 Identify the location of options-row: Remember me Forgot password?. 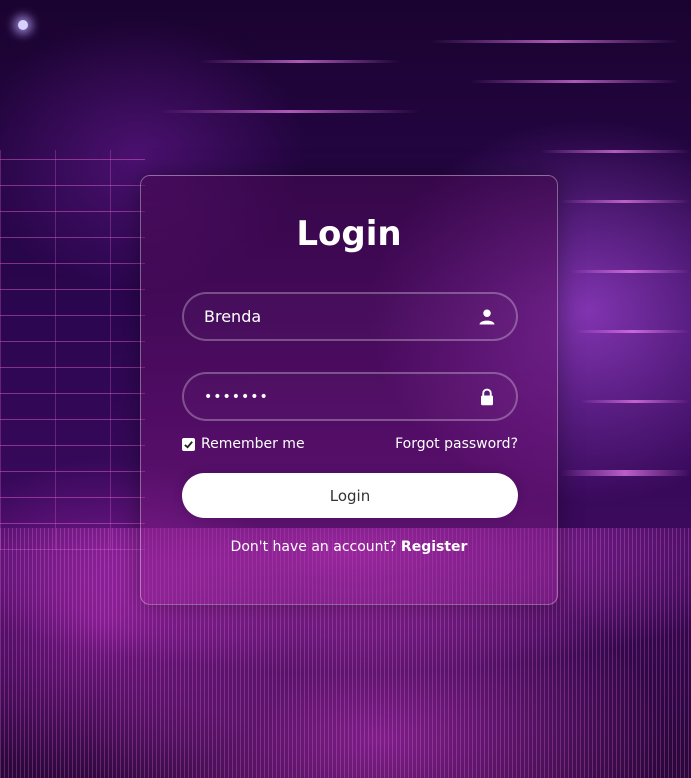
(350, 446).